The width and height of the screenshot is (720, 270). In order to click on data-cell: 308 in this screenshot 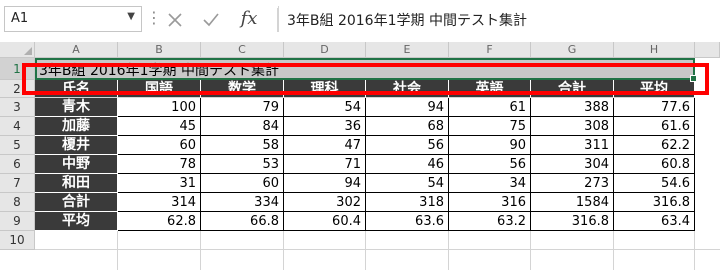, I will do `click(572, 126)`.